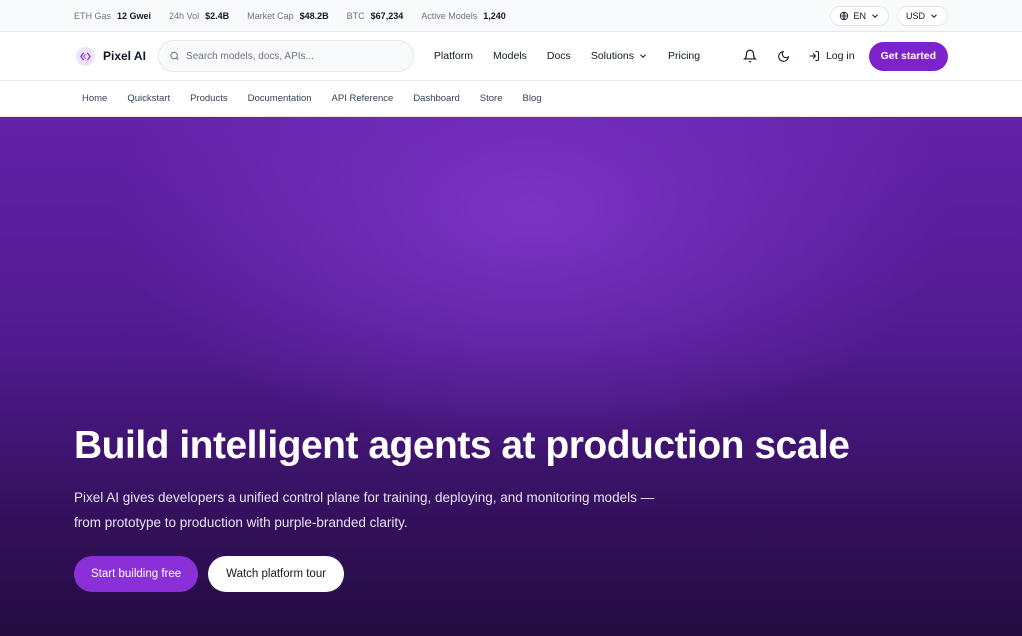 The image size is (1022, 636). What do you see at coordinates (314, 15) in the screenshot?
I see `ticker-value: $48.2B` at bounding box center [314, 15].